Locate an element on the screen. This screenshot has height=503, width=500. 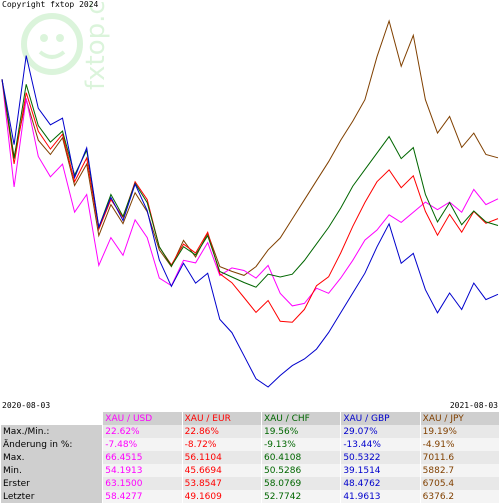
cell-xau-chf: 50.5286 is located at coordinates (300, 470).